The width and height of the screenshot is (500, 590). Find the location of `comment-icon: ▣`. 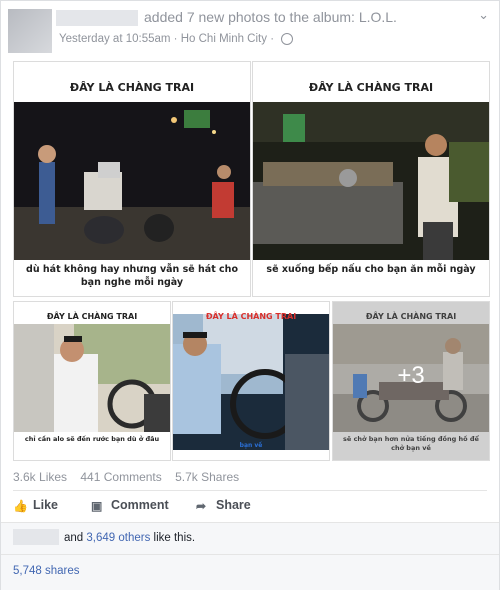

comment-icon: ▣ is located at coordinates (97, 506).